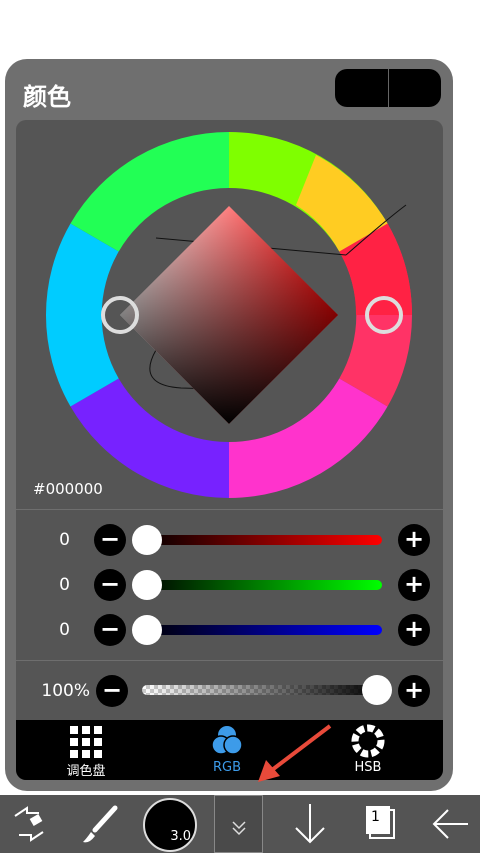 Image resolution: width=480 pixels, height=853 pixels. What do you see at coordinates (227, 740) in the screenshot?
I see `rgb-circles-icon` at bounding box center [227, 740].